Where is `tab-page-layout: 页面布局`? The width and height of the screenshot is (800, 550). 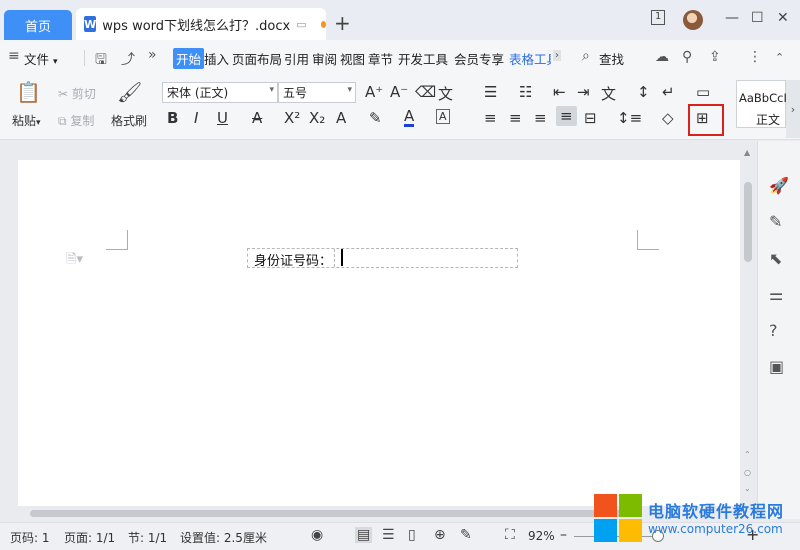 tab-page-layout: 页面布局 is located at coordinates (257, 58).